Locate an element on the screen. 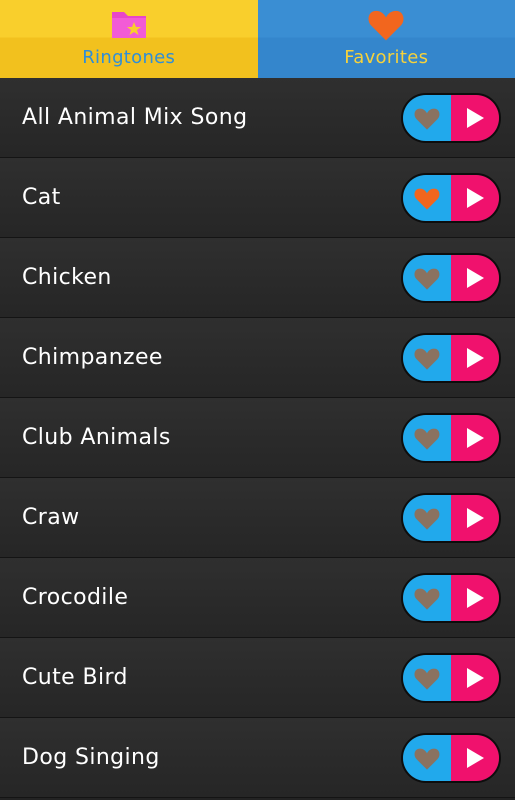 This screenshot has width=515, height=800. ringtone-name: Crocodile is located at coordinates (75, 597).